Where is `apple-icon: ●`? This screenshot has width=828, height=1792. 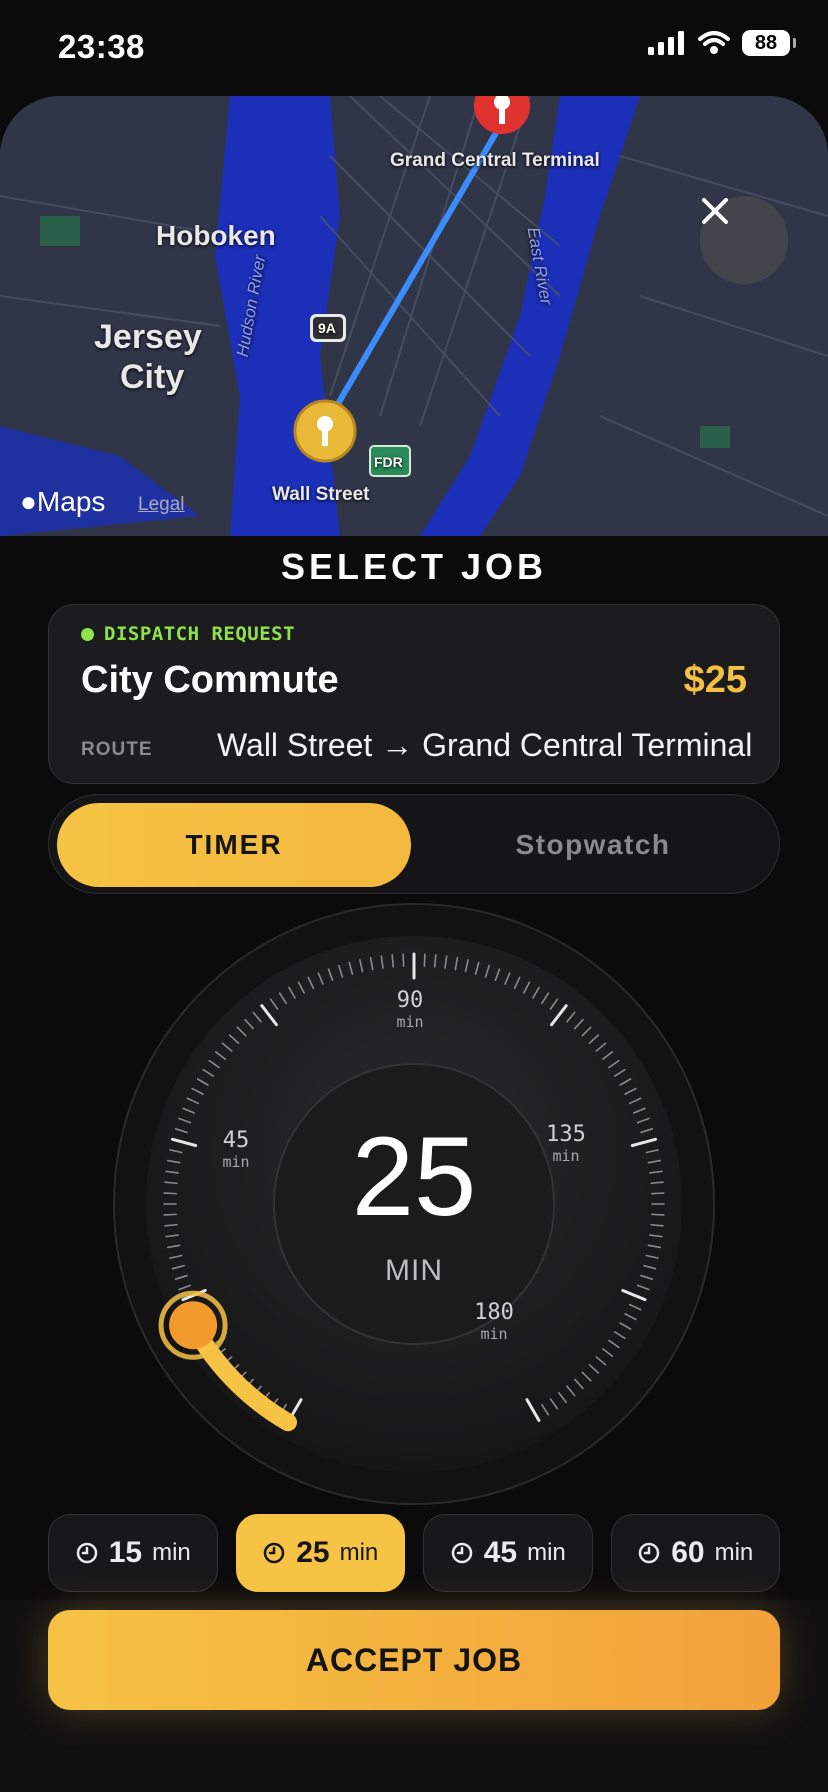
apple-icon: ● is located at coordinates (28, 501).